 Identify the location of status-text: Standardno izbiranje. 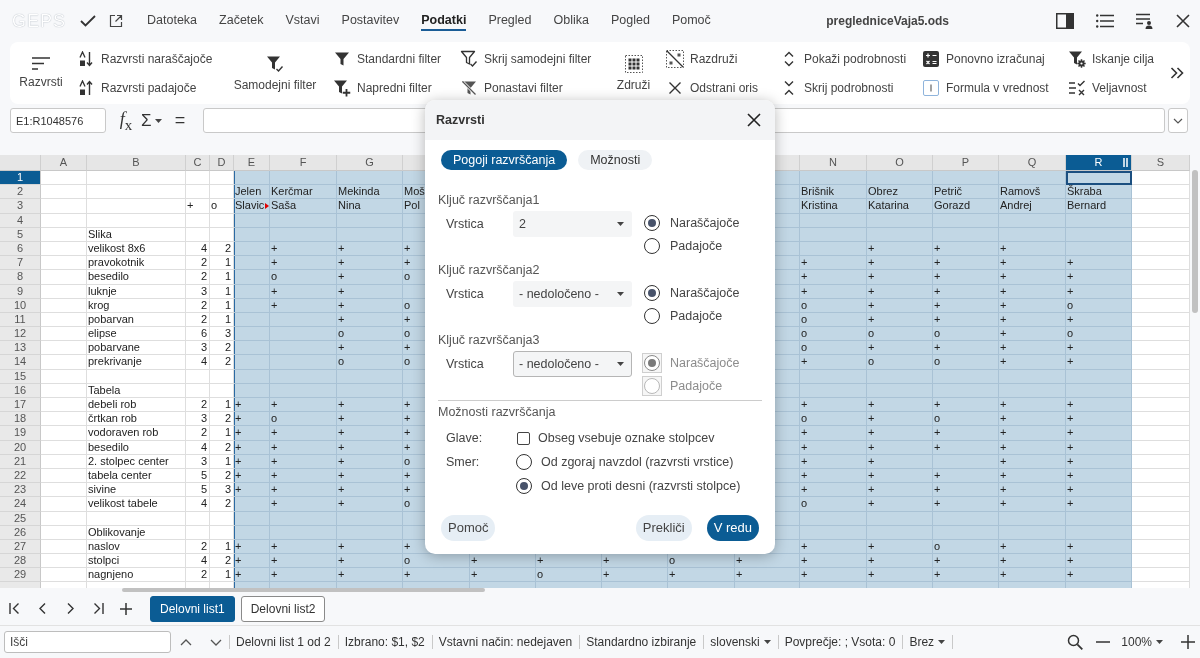
(641, 642).